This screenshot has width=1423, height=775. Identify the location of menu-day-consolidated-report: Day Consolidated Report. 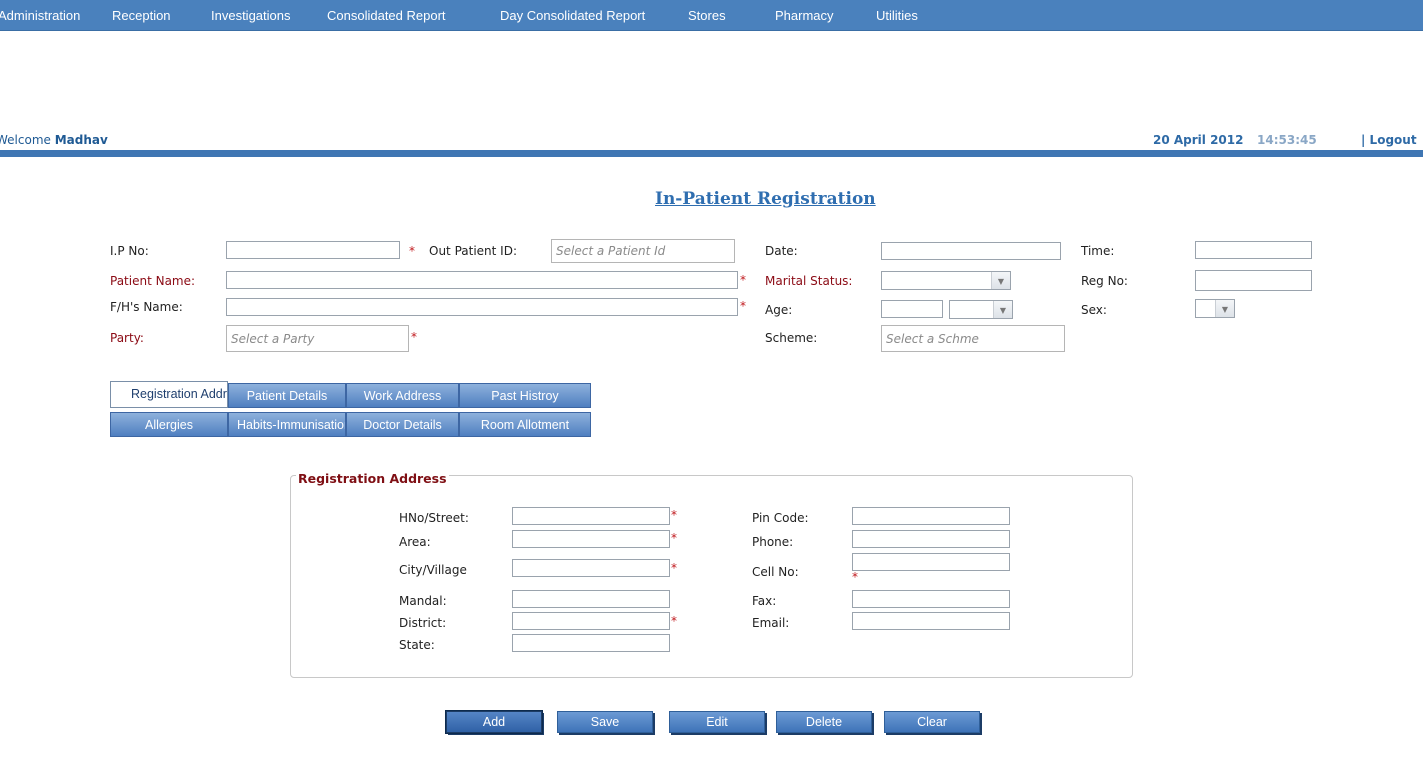
(572, 15).